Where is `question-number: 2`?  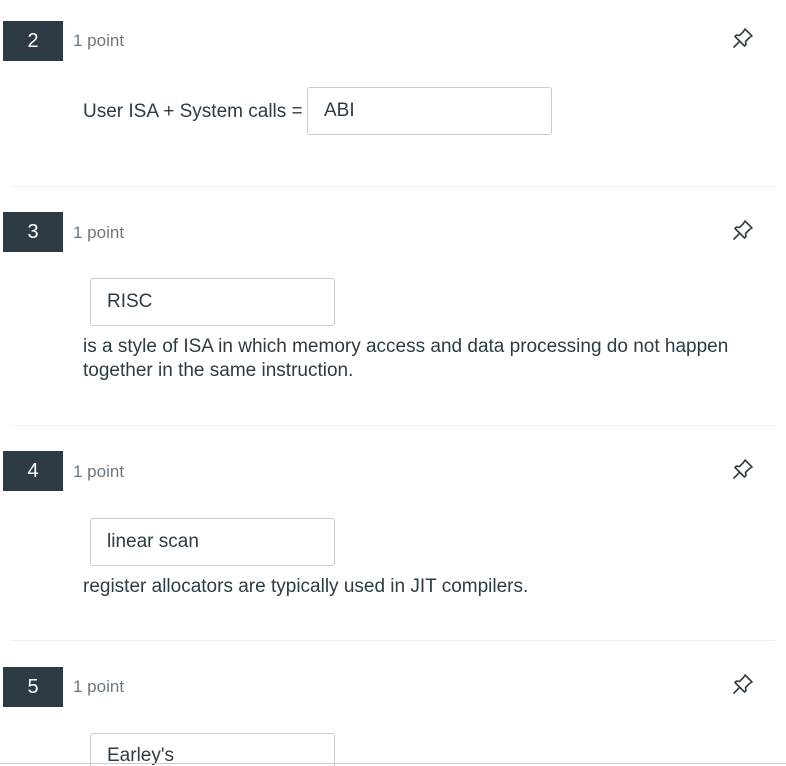 question-number: 2 is located at coordinates (33, 41).